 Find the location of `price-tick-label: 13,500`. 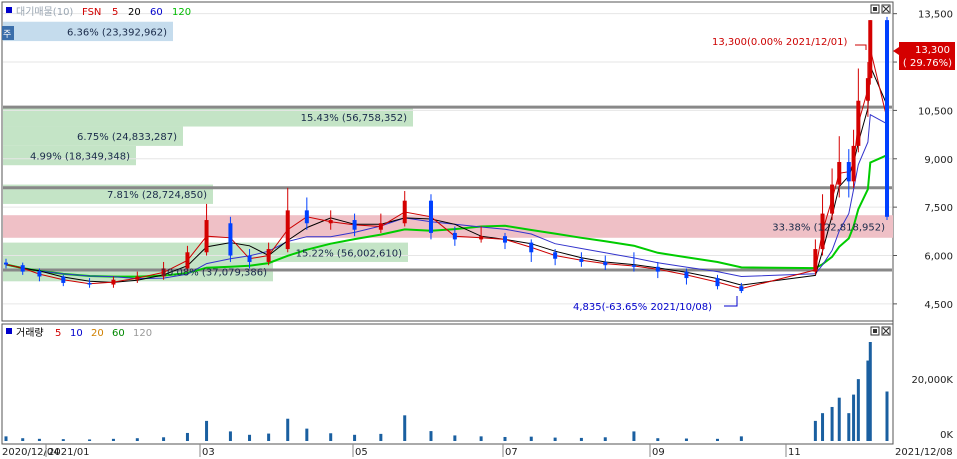

price-tick-label: 13,500 is located at coordinates (935, 15).